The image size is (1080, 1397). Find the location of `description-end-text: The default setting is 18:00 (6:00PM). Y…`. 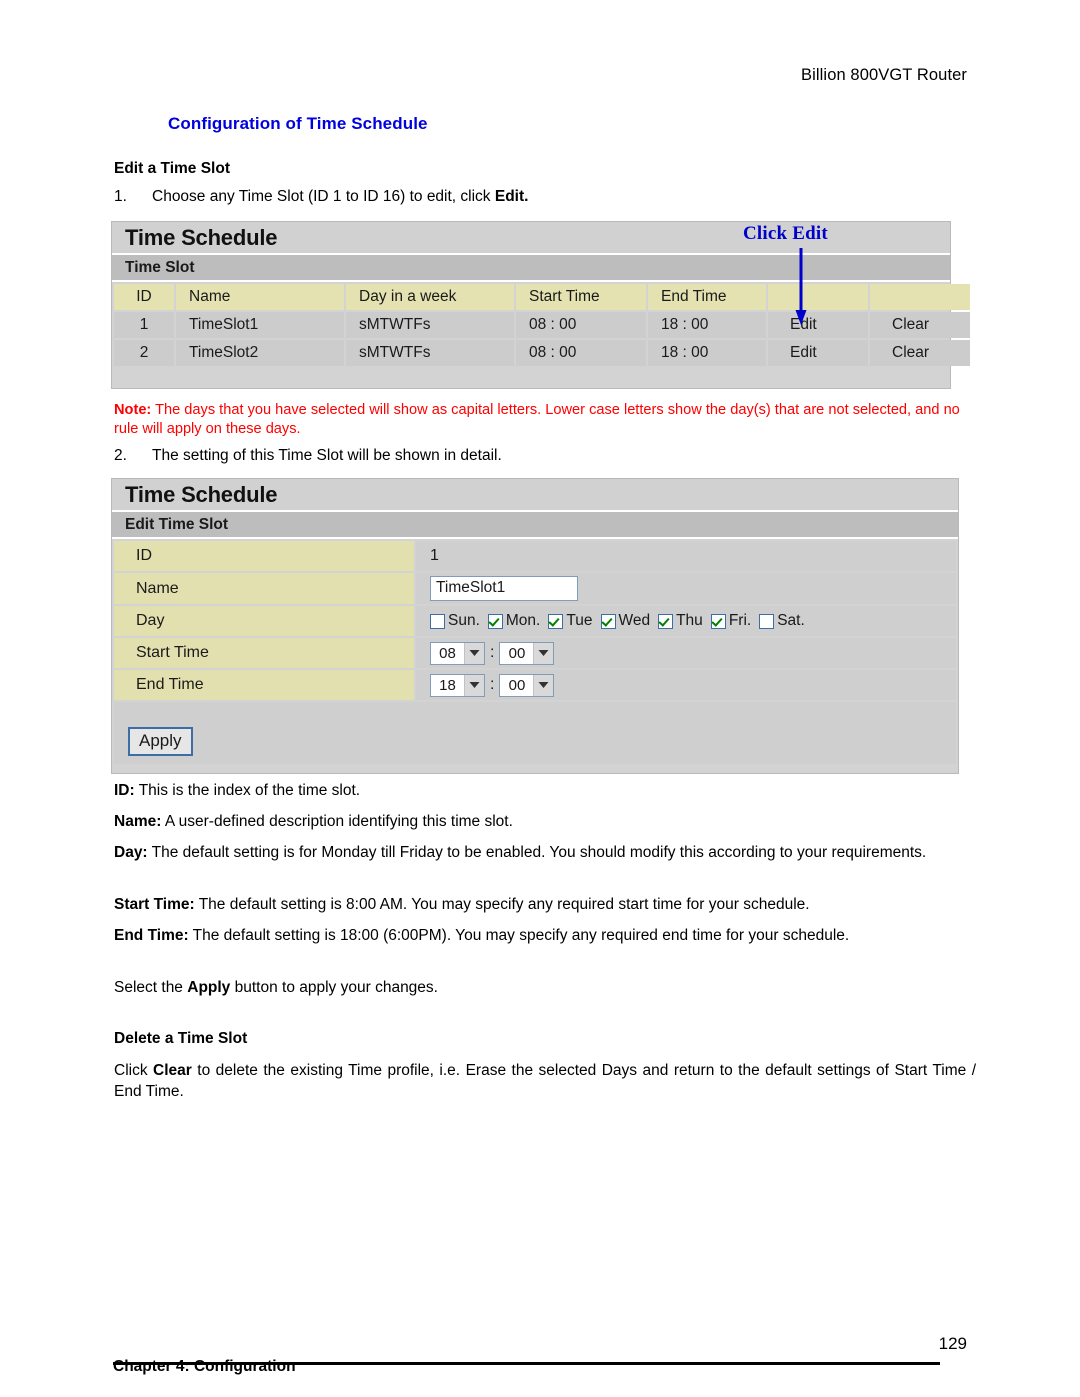

description-end-text: The default setting is 18:00 (6:00PM). Y… is located at coordinates (519, 935).